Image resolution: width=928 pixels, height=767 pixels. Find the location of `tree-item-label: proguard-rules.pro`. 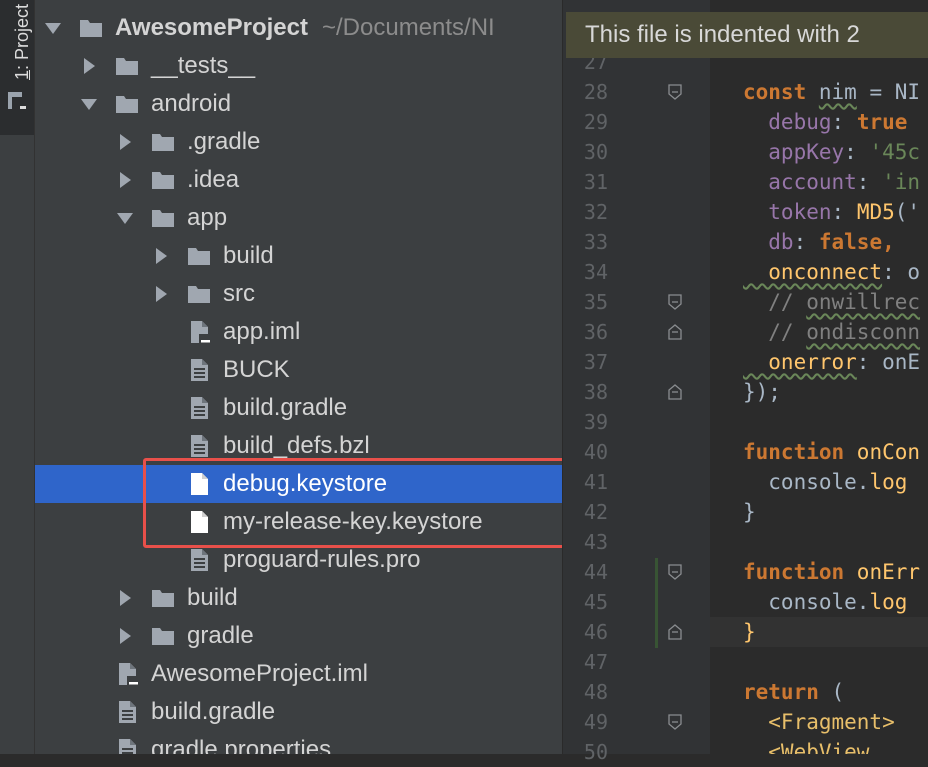

tree-item-label: proguard-rules.pro is located at coordinates (322, 559).